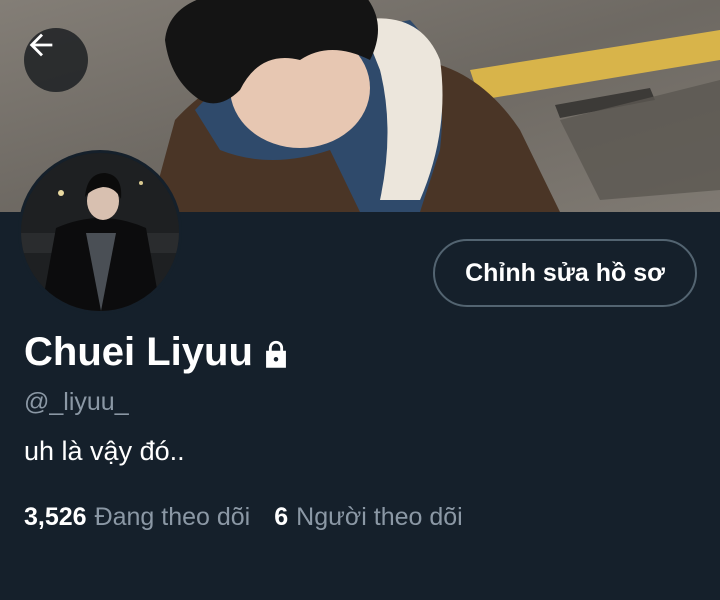  I want to click on following-label: Đang theo dõi, so click(172, 517).